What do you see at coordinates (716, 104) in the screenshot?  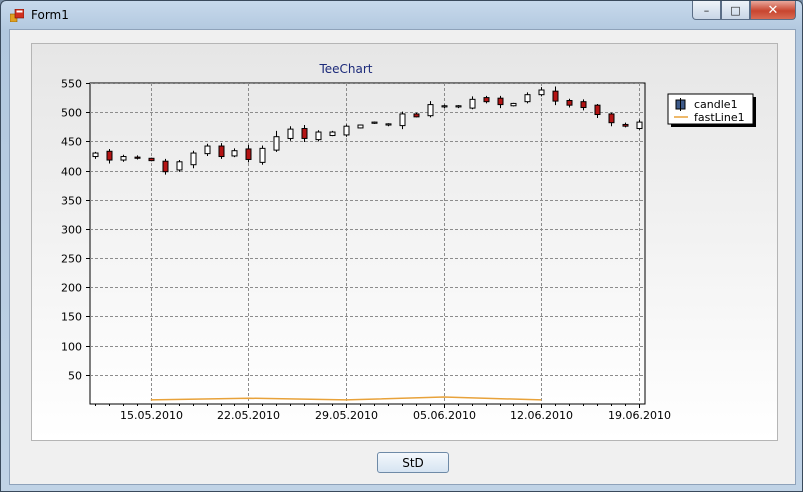 I see `legend-item-candle1: candle1` at bounding box center [716, 104].